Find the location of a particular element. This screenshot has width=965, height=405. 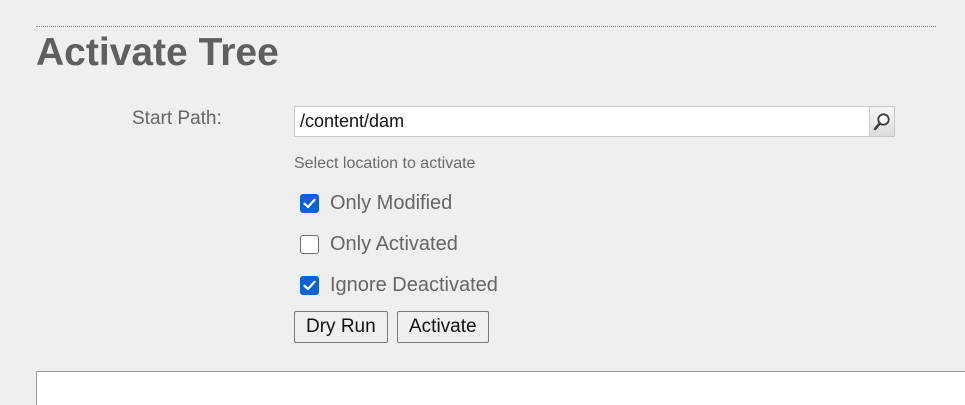

start-path-field is located at coordinates (594, 121).